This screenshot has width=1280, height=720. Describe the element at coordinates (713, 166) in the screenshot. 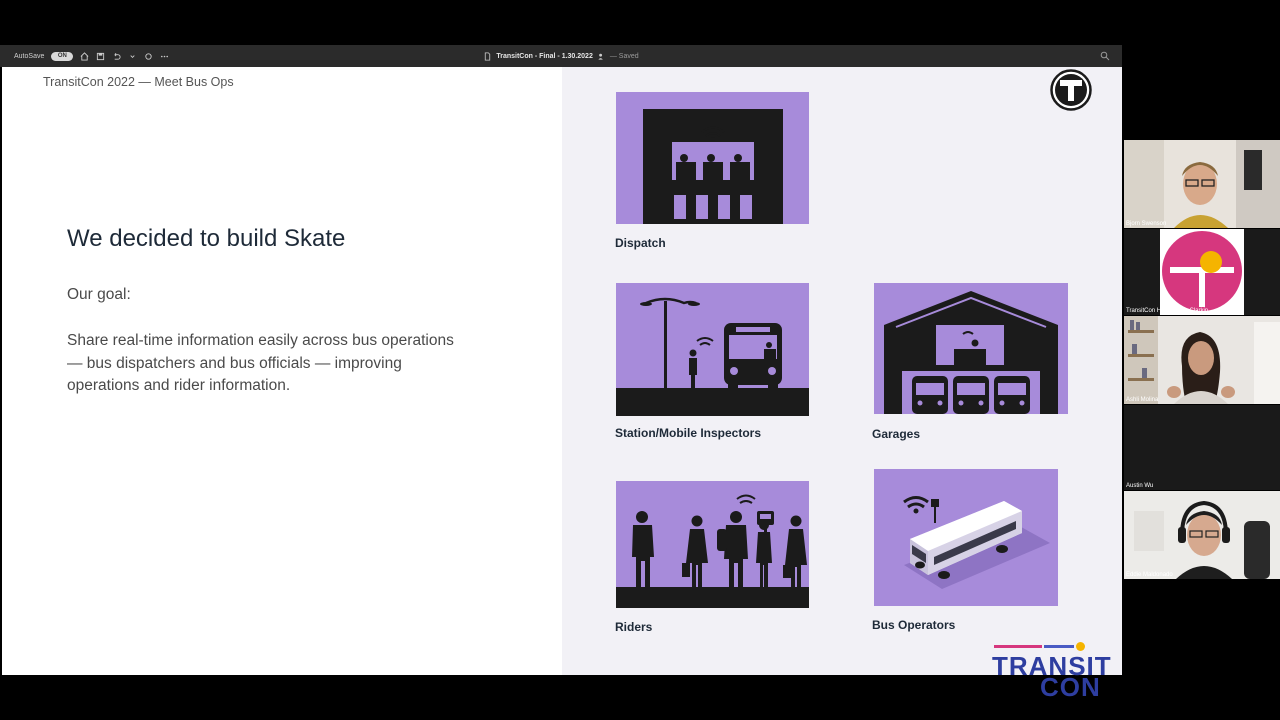

I see `dispatch-building-icon` at that location.